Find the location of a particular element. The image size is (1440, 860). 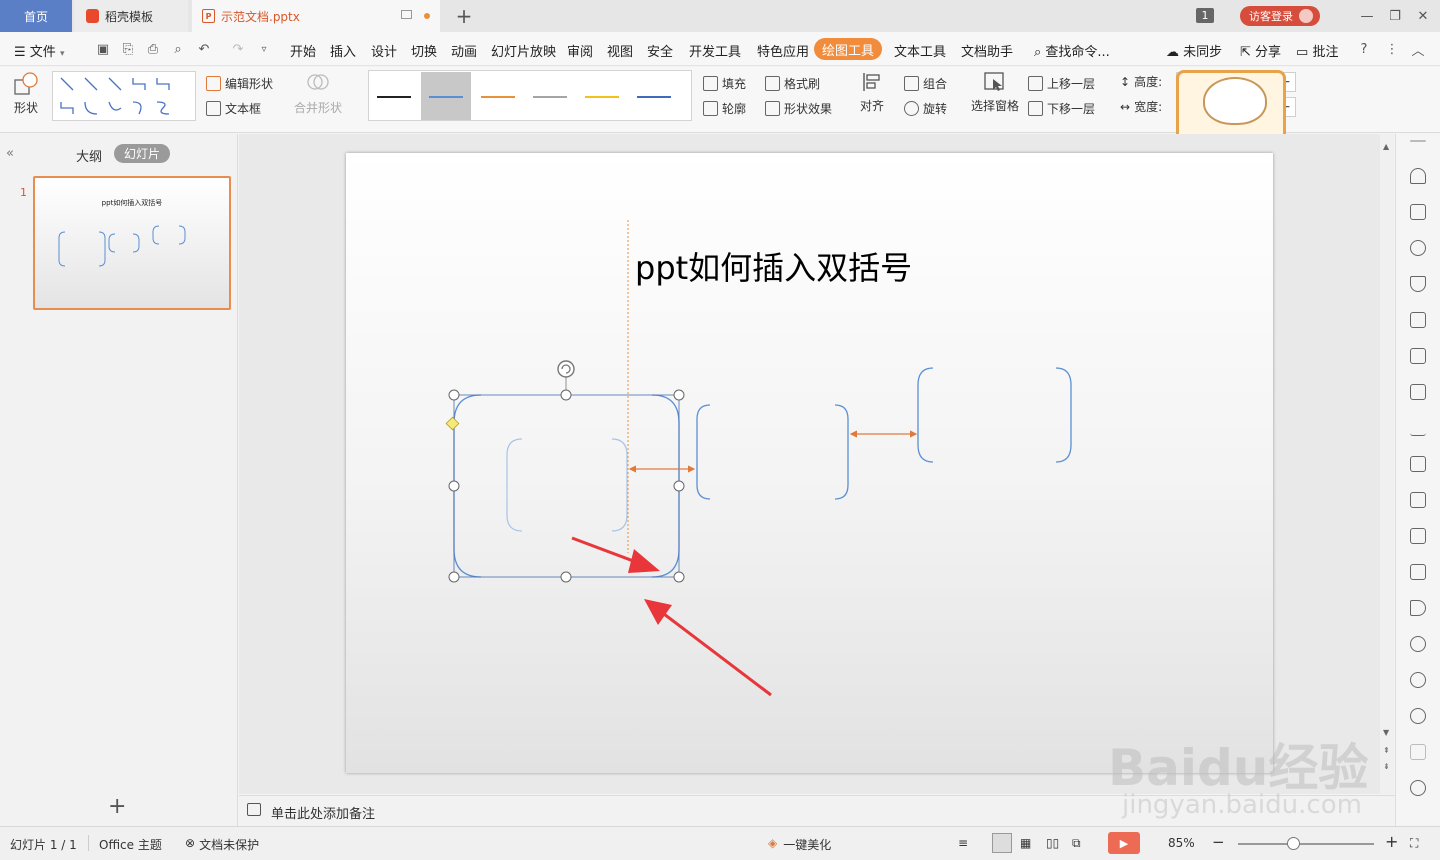

line-style-gallery is located at coordinates (530, 95).